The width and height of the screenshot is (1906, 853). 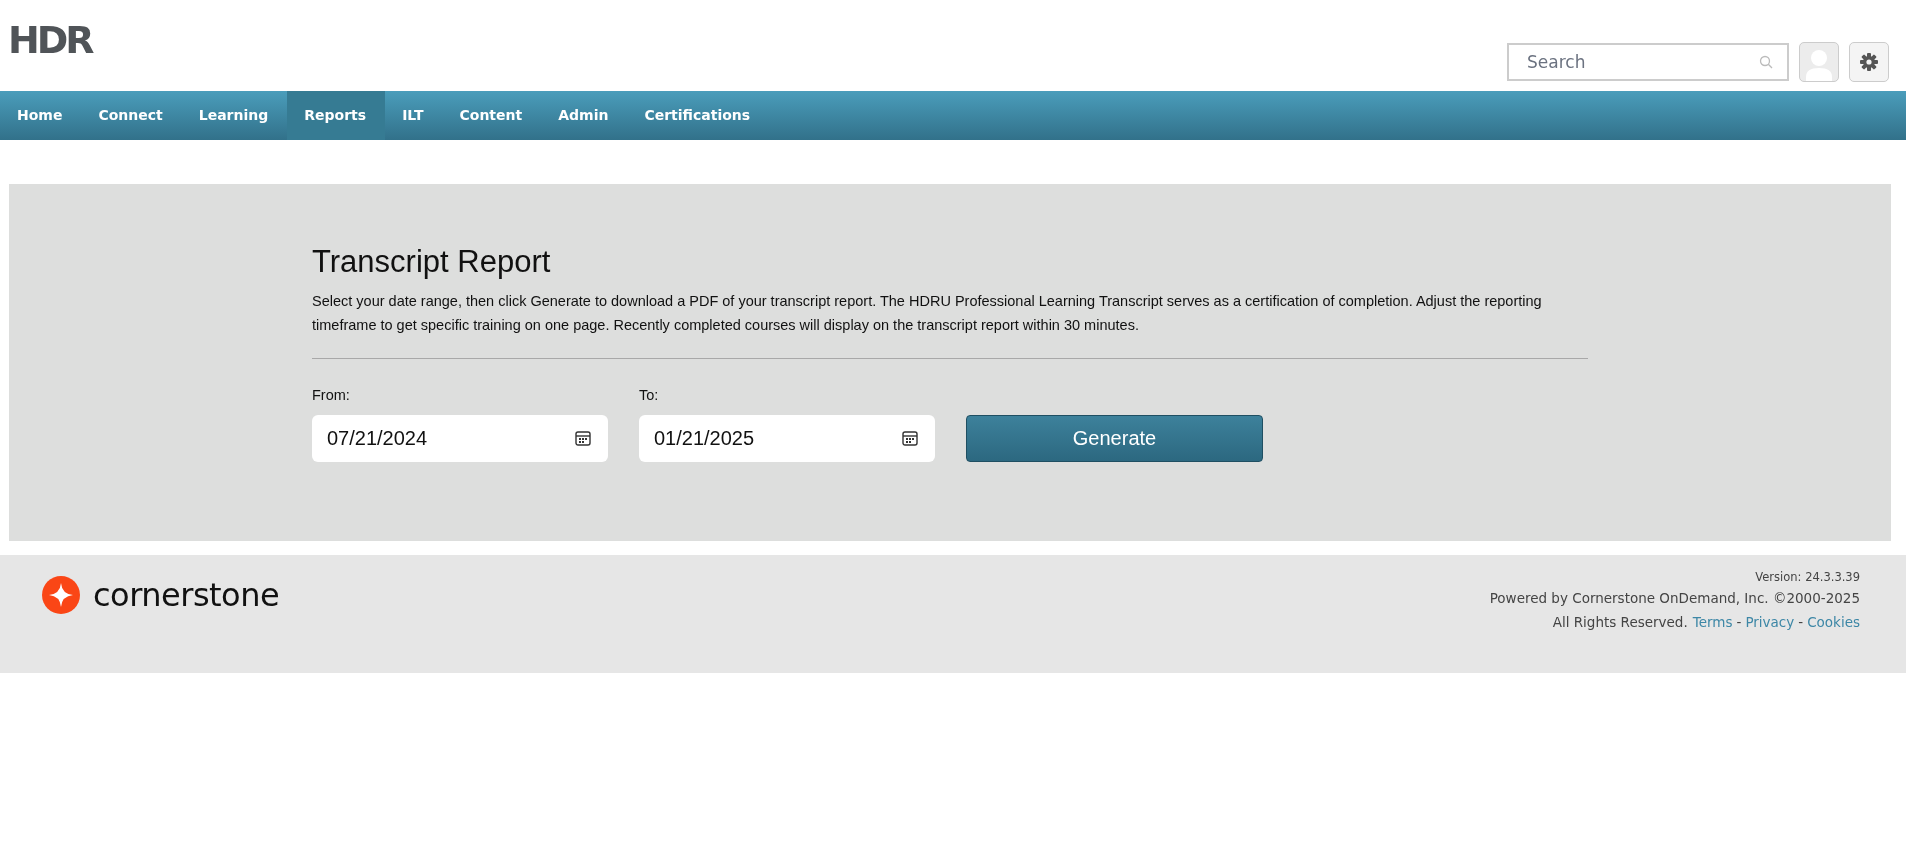 I want to click on footer-link: Cookies, so click(x=1833, y=622).